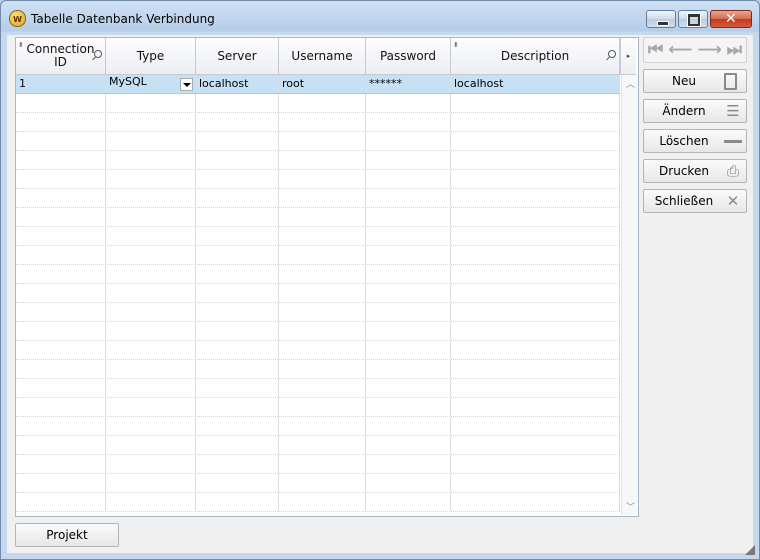  What do you see at coordinates (695, 111) in the screenshot?
I see `edit-button: Ändern ☰` at bounding box center [695, 111].